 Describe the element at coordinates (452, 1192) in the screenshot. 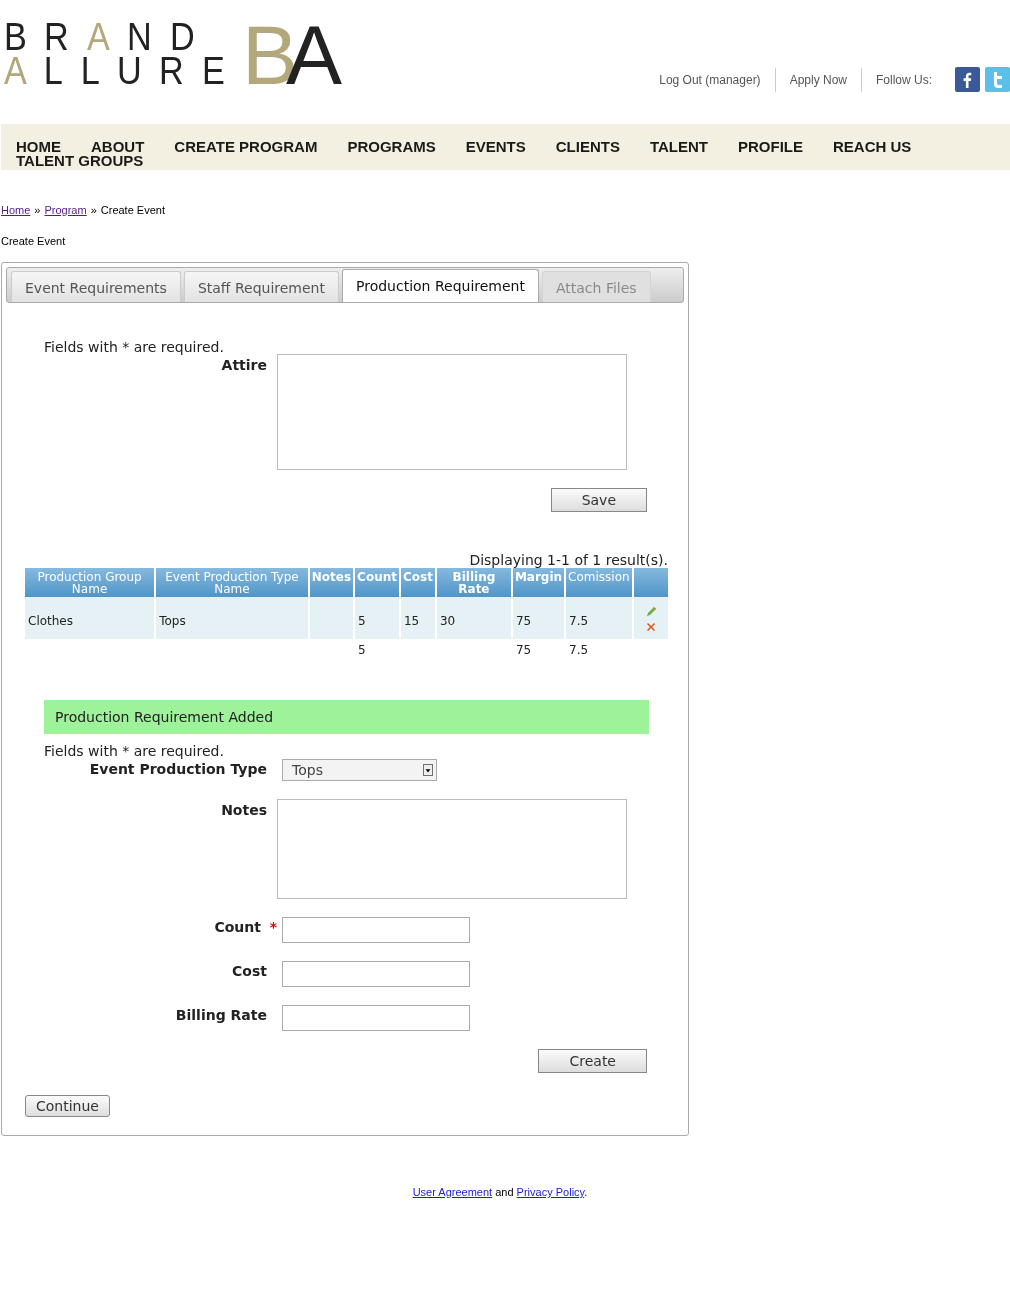

I see `user-agreement-link: User Agreement` at that location.